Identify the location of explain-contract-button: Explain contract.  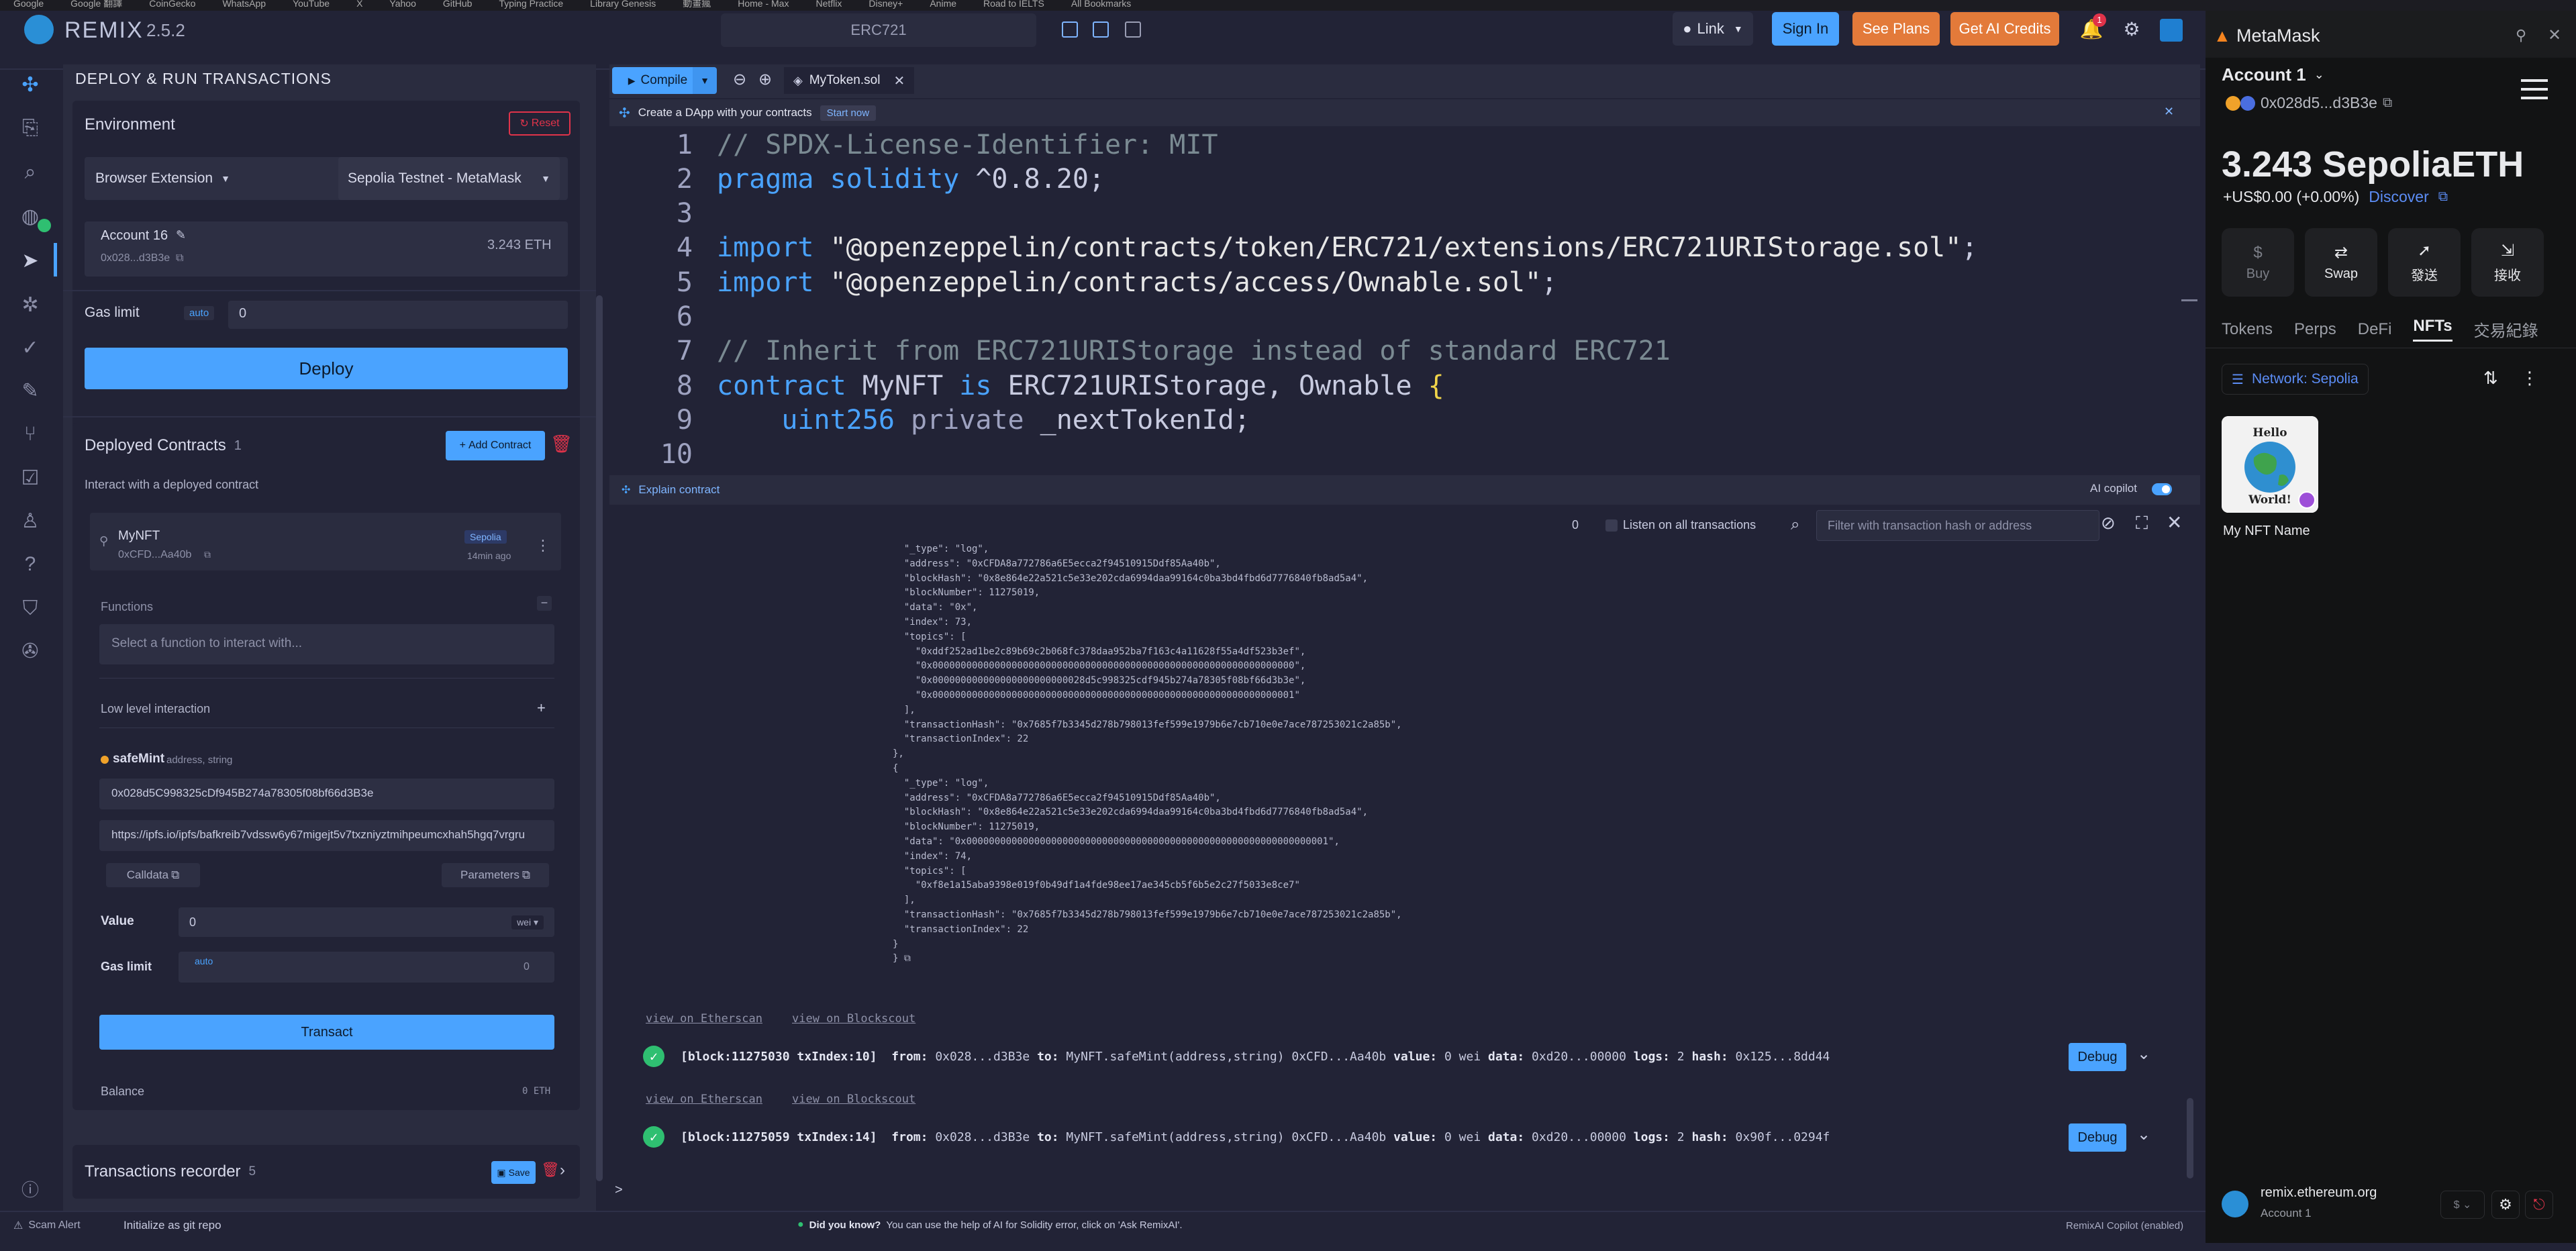
(679, 490).